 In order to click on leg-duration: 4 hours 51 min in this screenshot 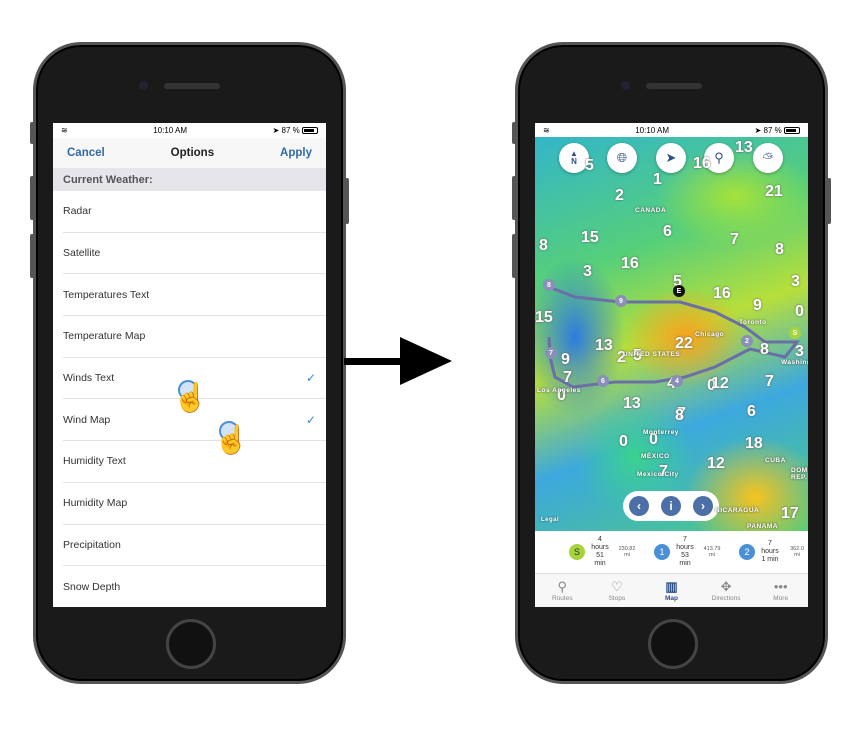, I will do `click(600, 552)`.